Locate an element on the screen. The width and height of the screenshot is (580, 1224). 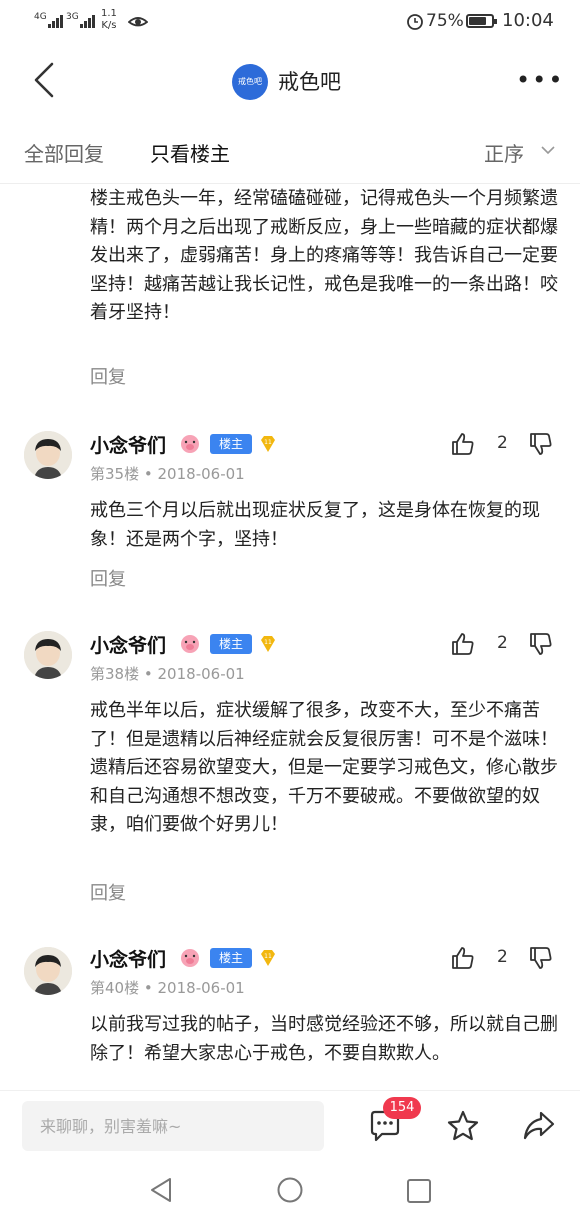
eye-icon is located at coordinates (138, 22).